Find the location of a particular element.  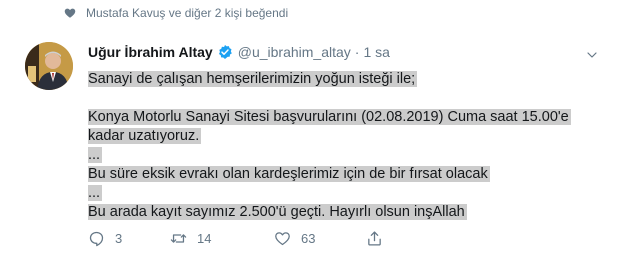

share-button is located at coordinates (379, 238).